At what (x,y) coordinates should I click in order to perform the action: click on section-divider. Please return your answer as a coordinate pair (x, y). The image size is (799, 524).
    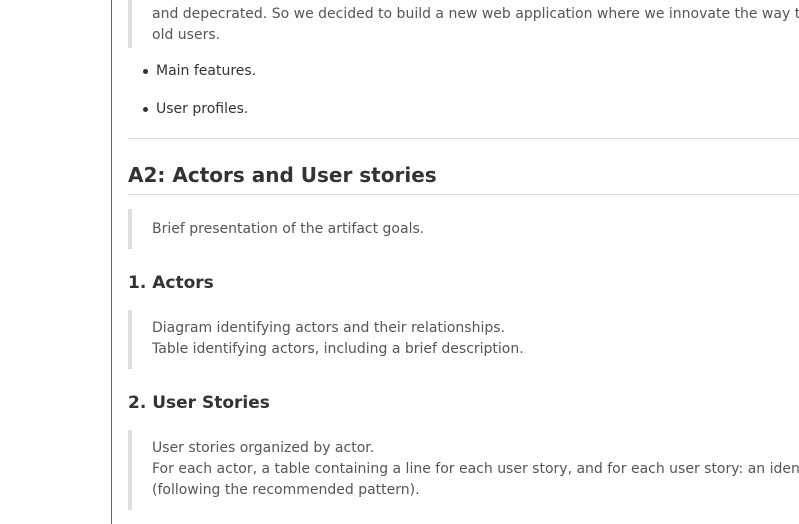
    Looking at the image, I should click on (463, 138).